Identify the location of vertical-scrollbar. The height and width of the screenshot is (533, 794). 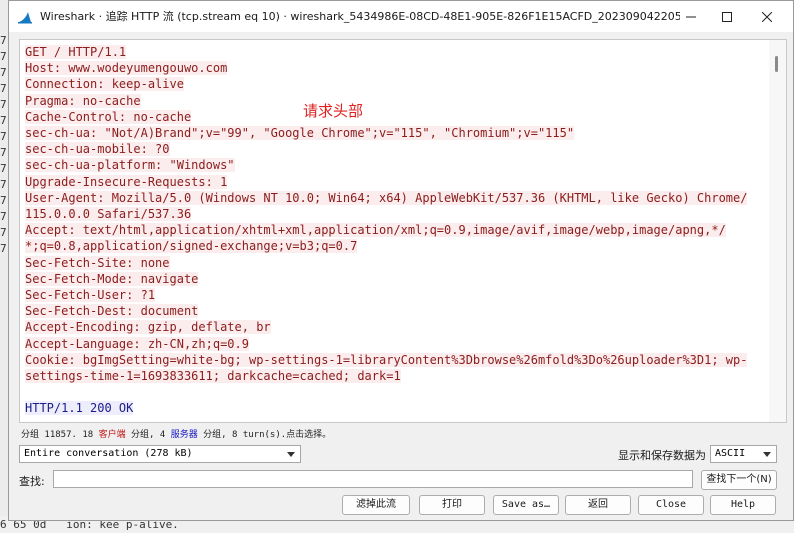
(777, 231).